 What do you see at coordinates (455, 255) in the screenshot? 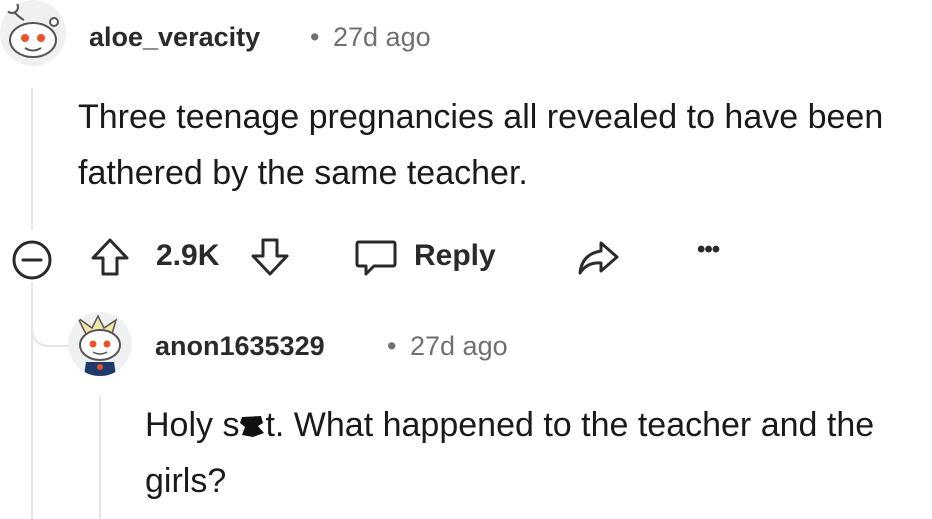
I see `reply-label: Reply` at bounding box center [455, 255].